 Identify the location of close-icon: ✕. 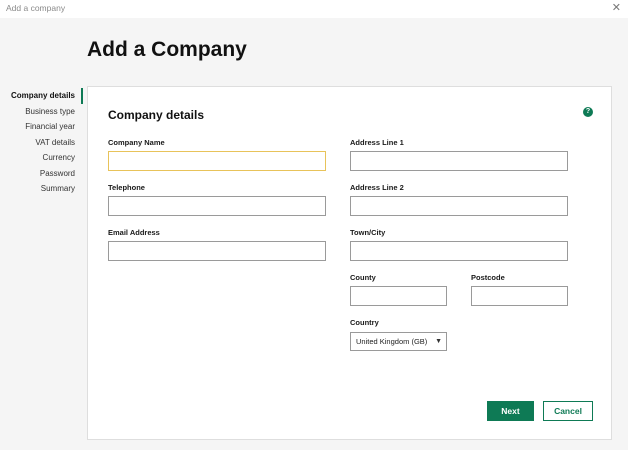
(616, 7).